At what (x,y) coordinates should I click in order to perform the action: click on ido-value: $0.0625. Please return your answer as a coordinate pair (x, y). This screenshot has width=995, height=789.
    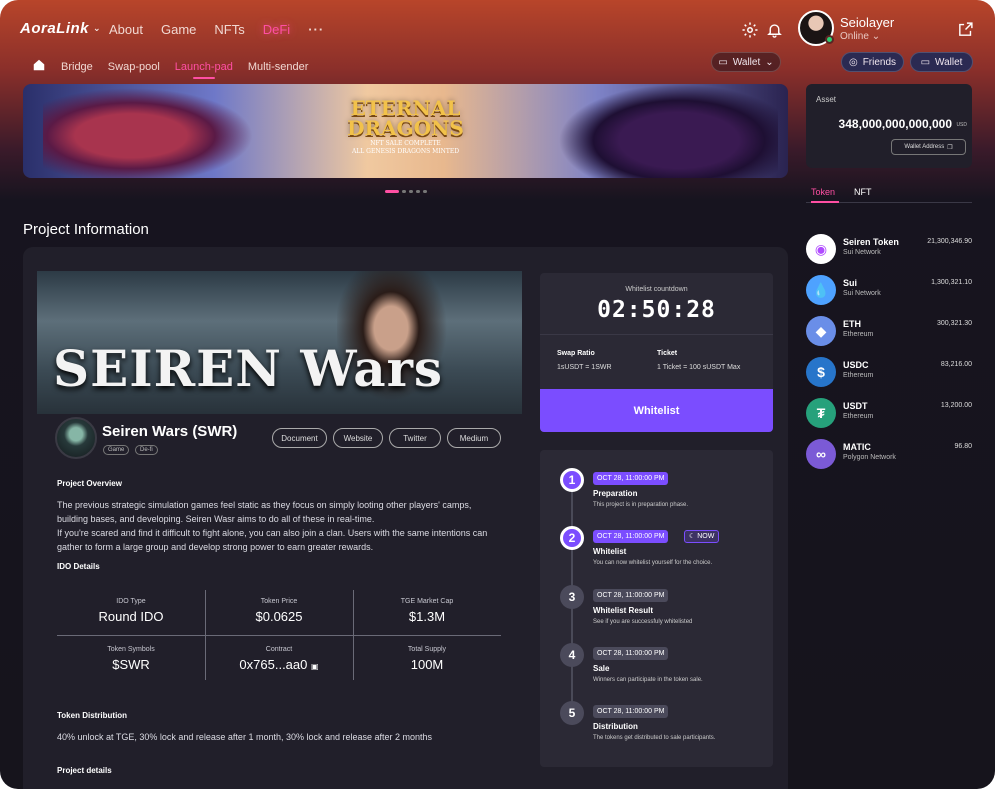
    Looking at the image, I should click on (279, 616).